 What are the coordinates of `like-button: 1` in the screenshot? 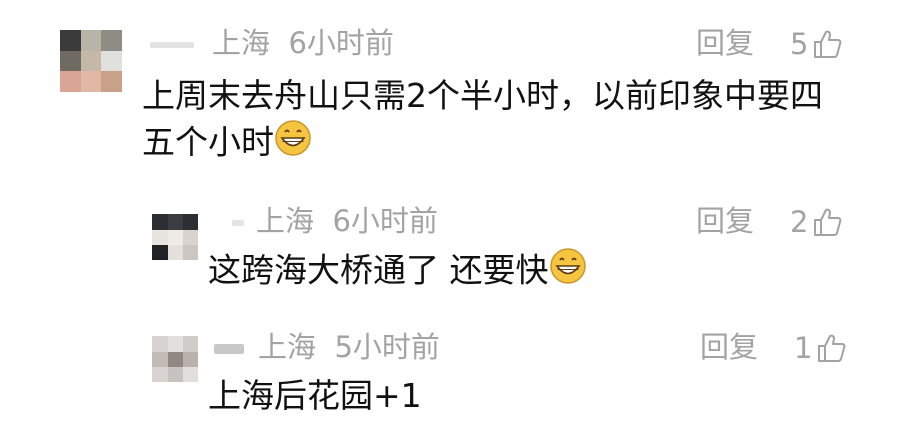 It's located at (820, 348).